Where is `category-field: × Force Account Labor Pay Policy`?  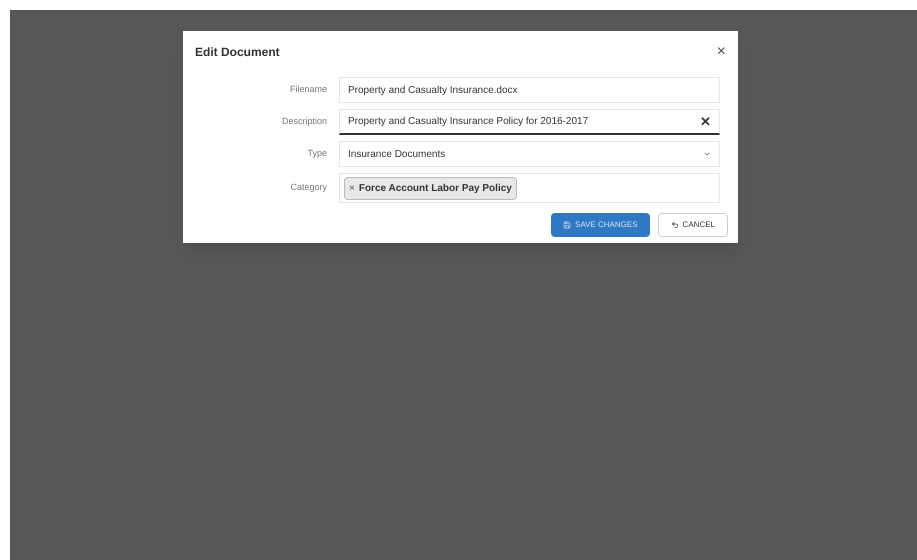 category-field: × Force Account Labor Pay Policy is located at coordinates (529, 188).